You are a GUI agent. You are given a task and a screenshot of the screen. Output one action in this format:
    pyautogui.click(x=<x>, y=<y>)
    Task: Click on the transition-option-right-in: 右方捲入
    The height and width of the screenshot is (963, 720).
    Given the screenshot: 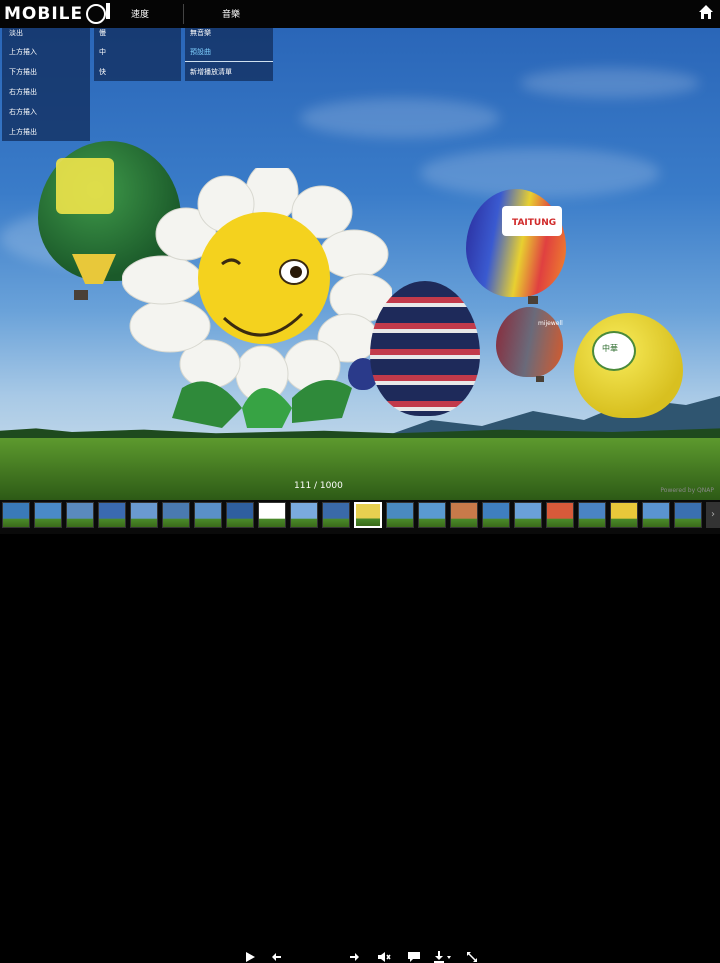 What is the action you would take?
    pyautogui.click(x=23, y=112)
    